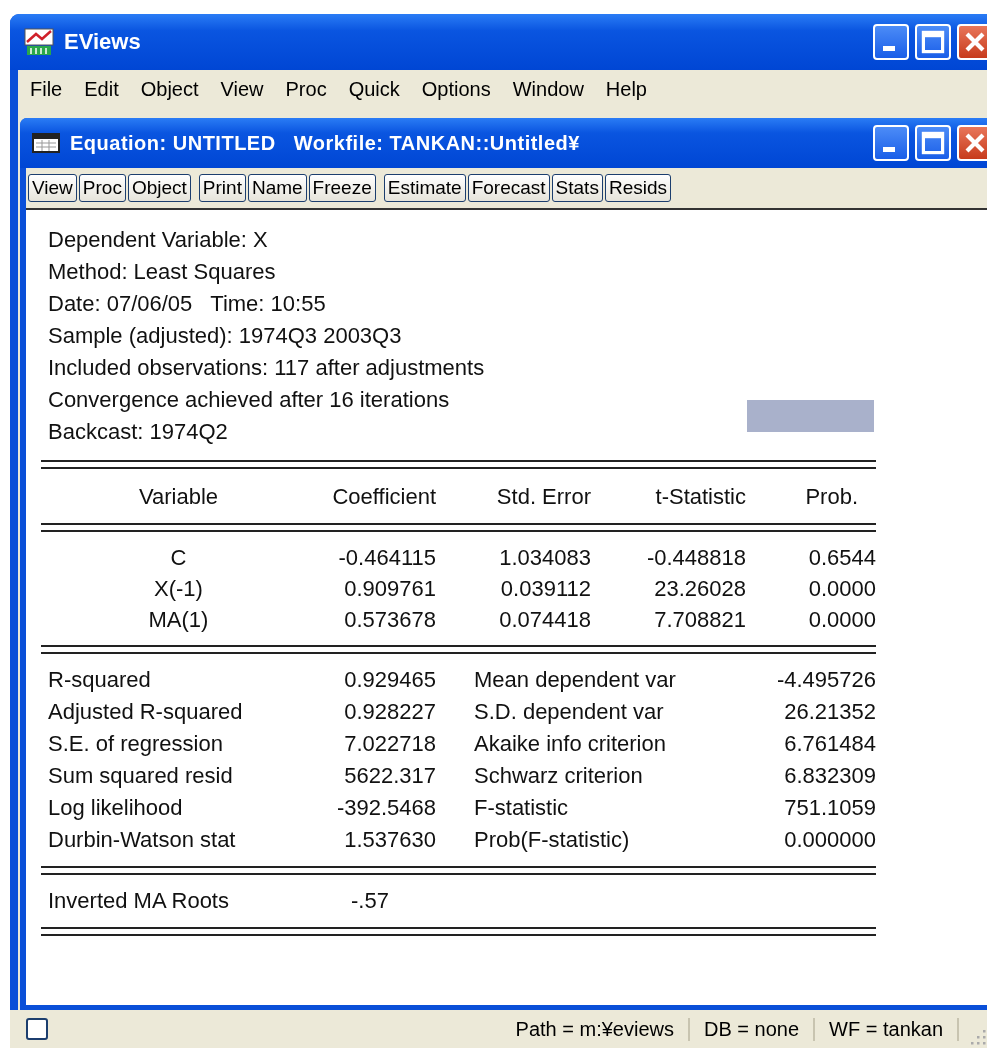 Image resolution: width=987 pixels, height=1048 pixels. Describe the element at coordinates (138, 432) in the screenshot. I see `header-line: Backcast: 1974Q2` at that location.